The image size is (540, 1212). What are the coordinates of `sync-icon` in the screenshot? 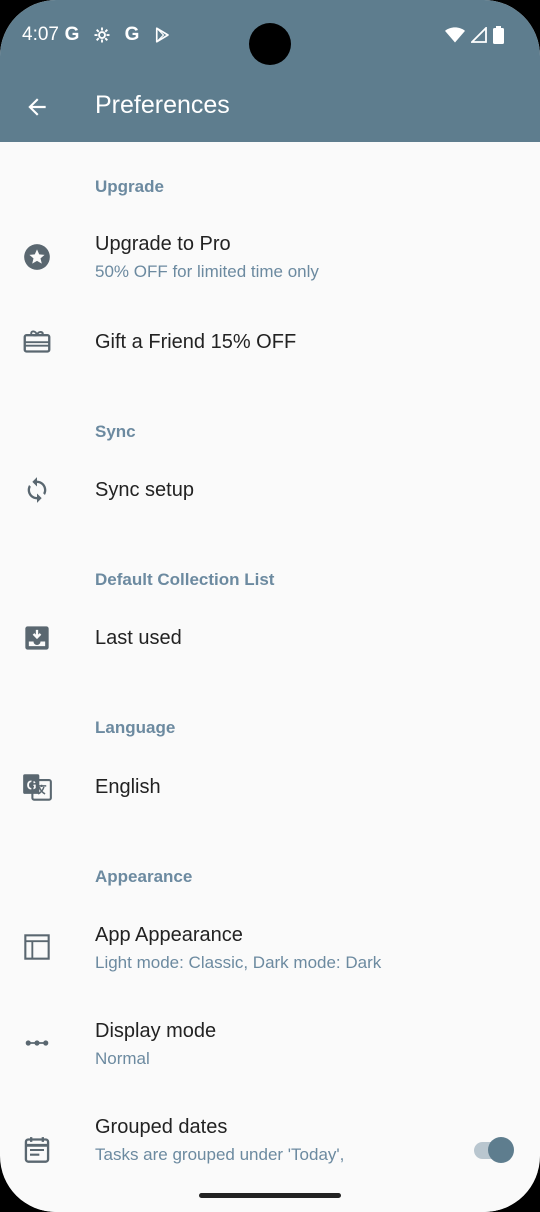 It's located at (37, 490).